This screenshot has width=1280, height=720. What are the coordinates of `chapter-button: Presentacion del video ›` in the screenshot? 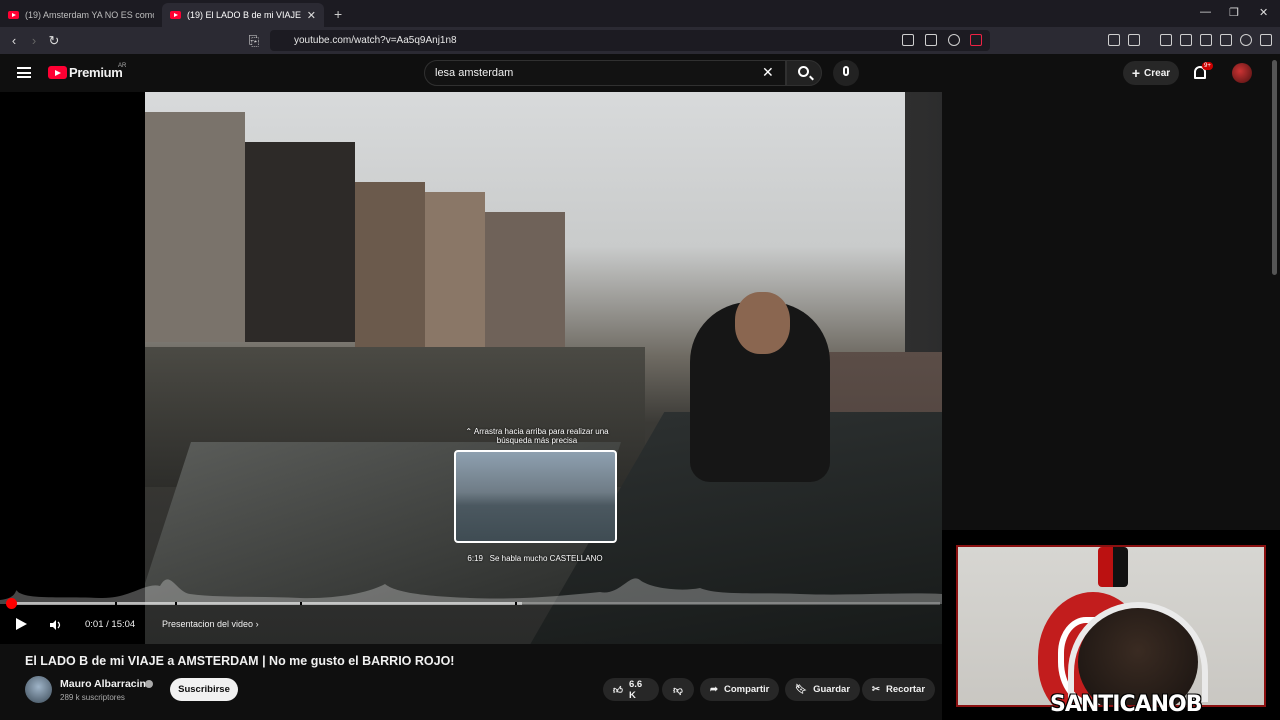 It's located at (210, 624).